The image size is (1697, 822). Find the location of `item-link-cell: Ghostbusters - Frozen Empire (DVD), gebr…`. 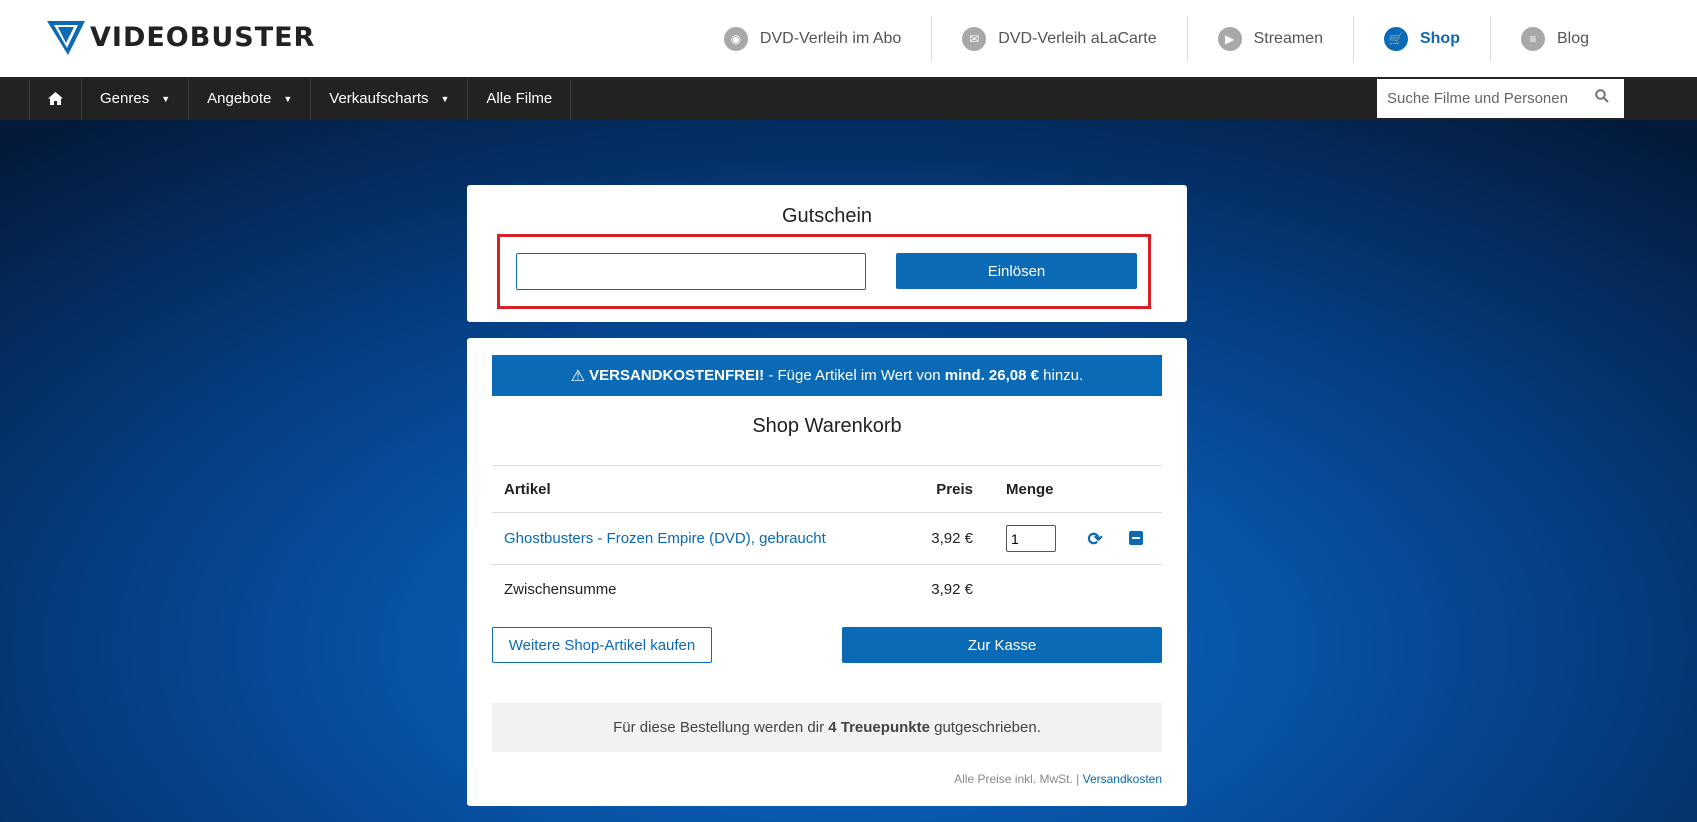

item-link-cell: Ghostbusters - Frozen Empire (DVD), gebr… is located at coordinates (665, 538).